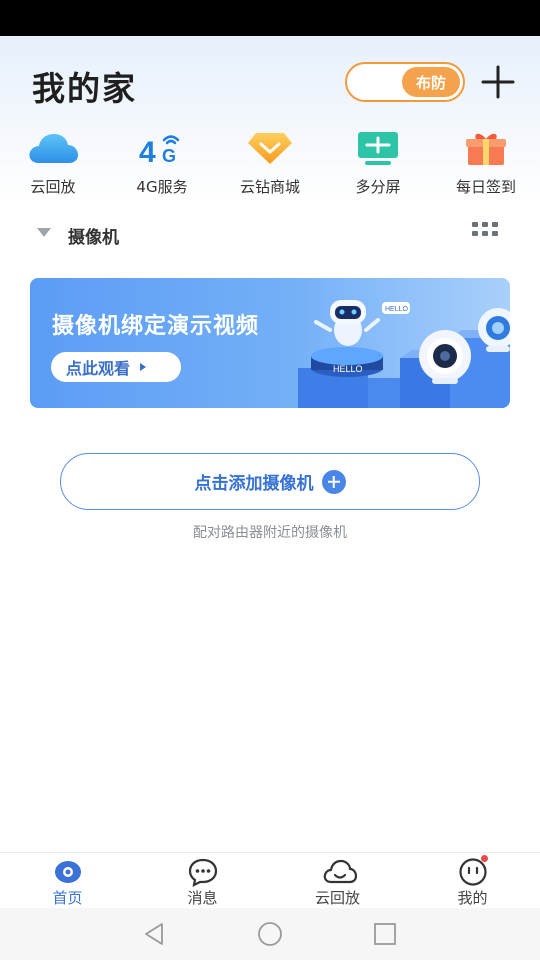  What do you see at coordinates (270, 18) in the screenshot?
I see `status-bar` at bounding box center [270, 18].